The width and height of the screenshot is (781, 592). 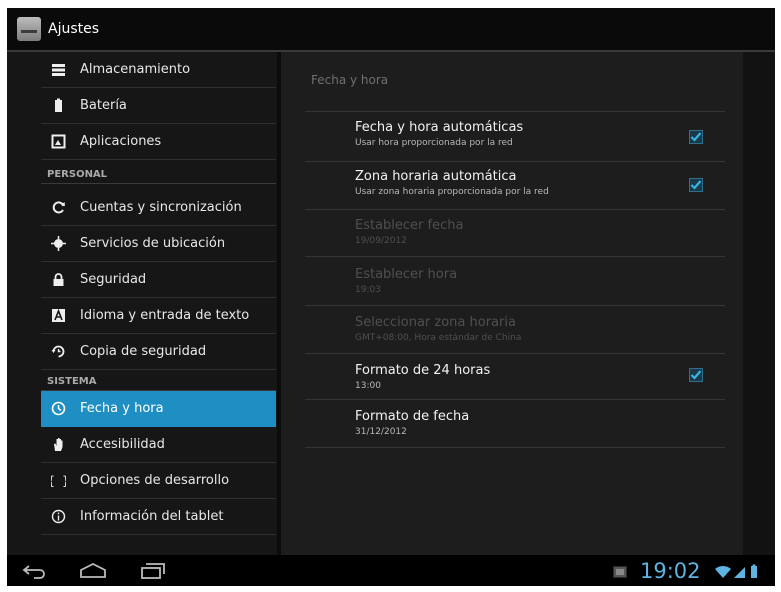 I want to click on sidebar-item-informacion: Información del tablet, so click(x=158, y=517).